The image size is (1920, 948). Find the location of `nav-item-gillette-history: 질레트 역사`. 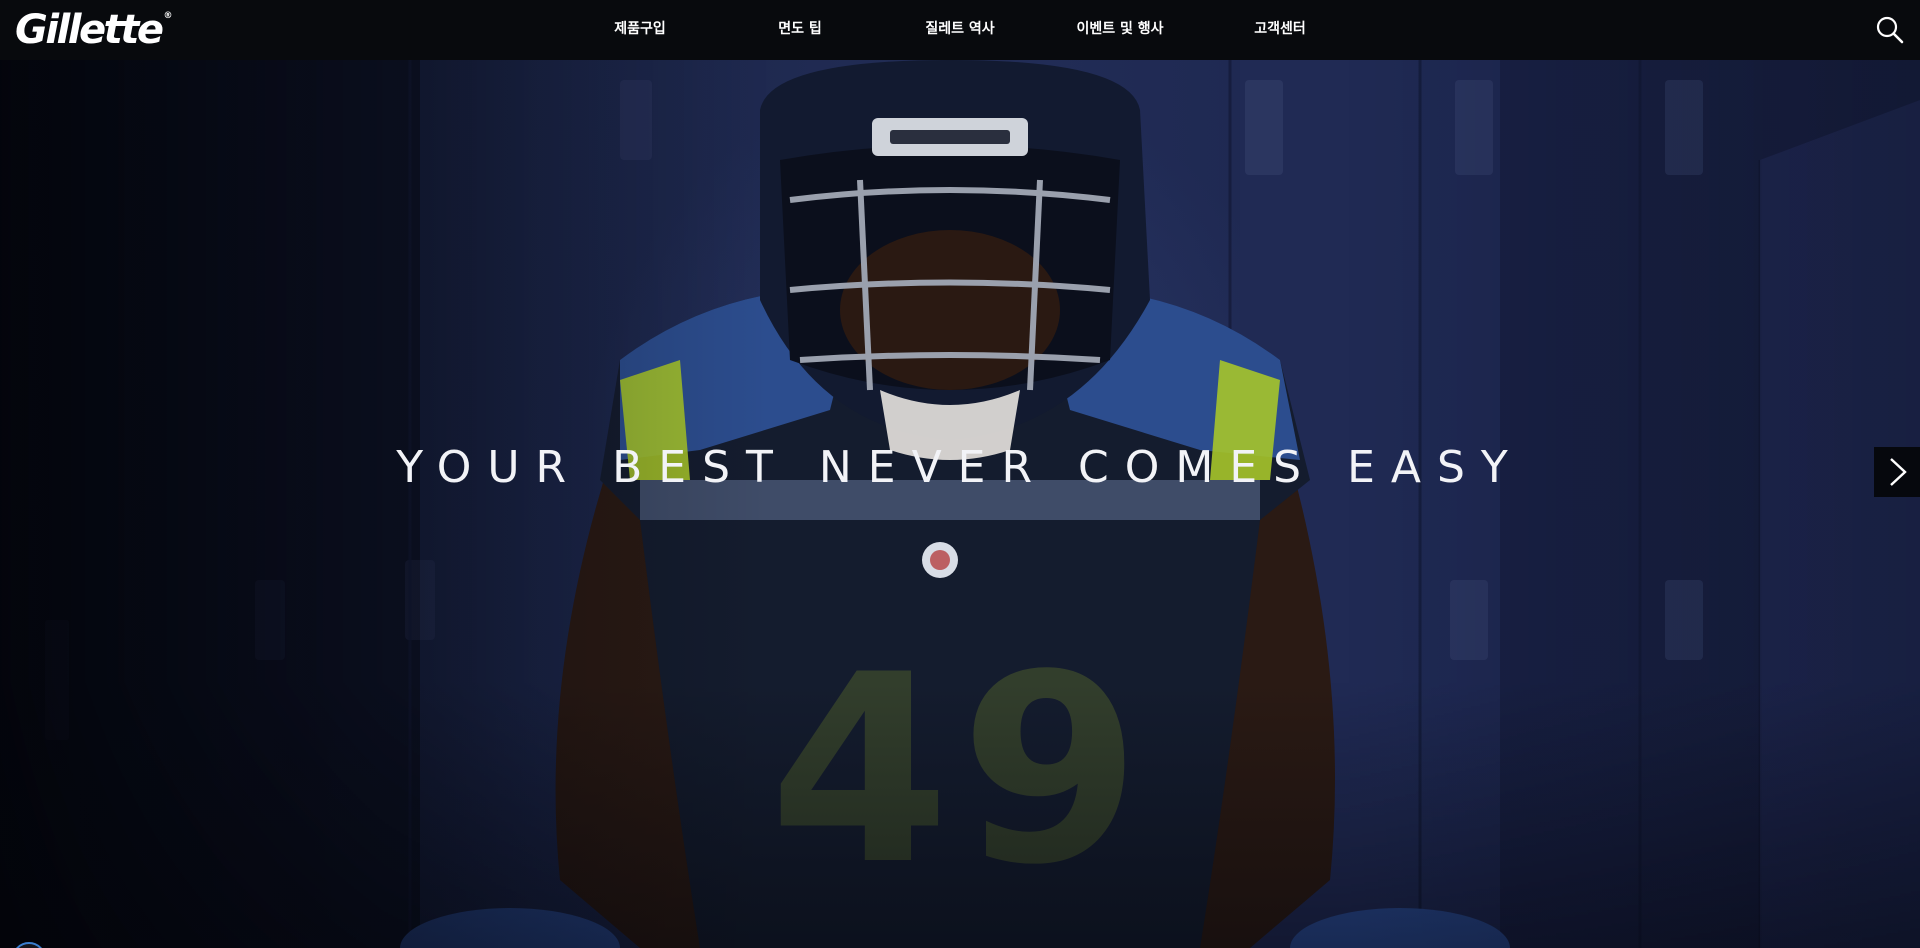

nav-item-gillette-history: 질레트 역사 is located at coordinates (959, 30).